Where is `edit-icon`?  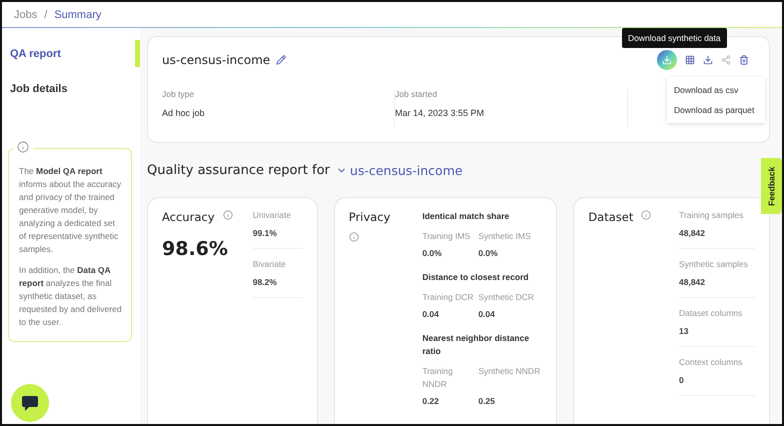
edit-icon is located at coordinates (281, 60).